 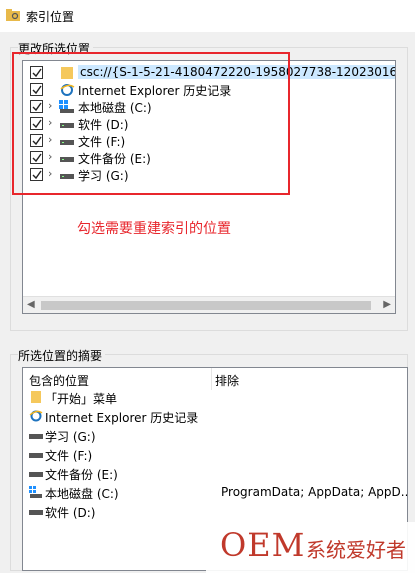 I want to click on windows-drive-icon, so click(x=36, y=492).